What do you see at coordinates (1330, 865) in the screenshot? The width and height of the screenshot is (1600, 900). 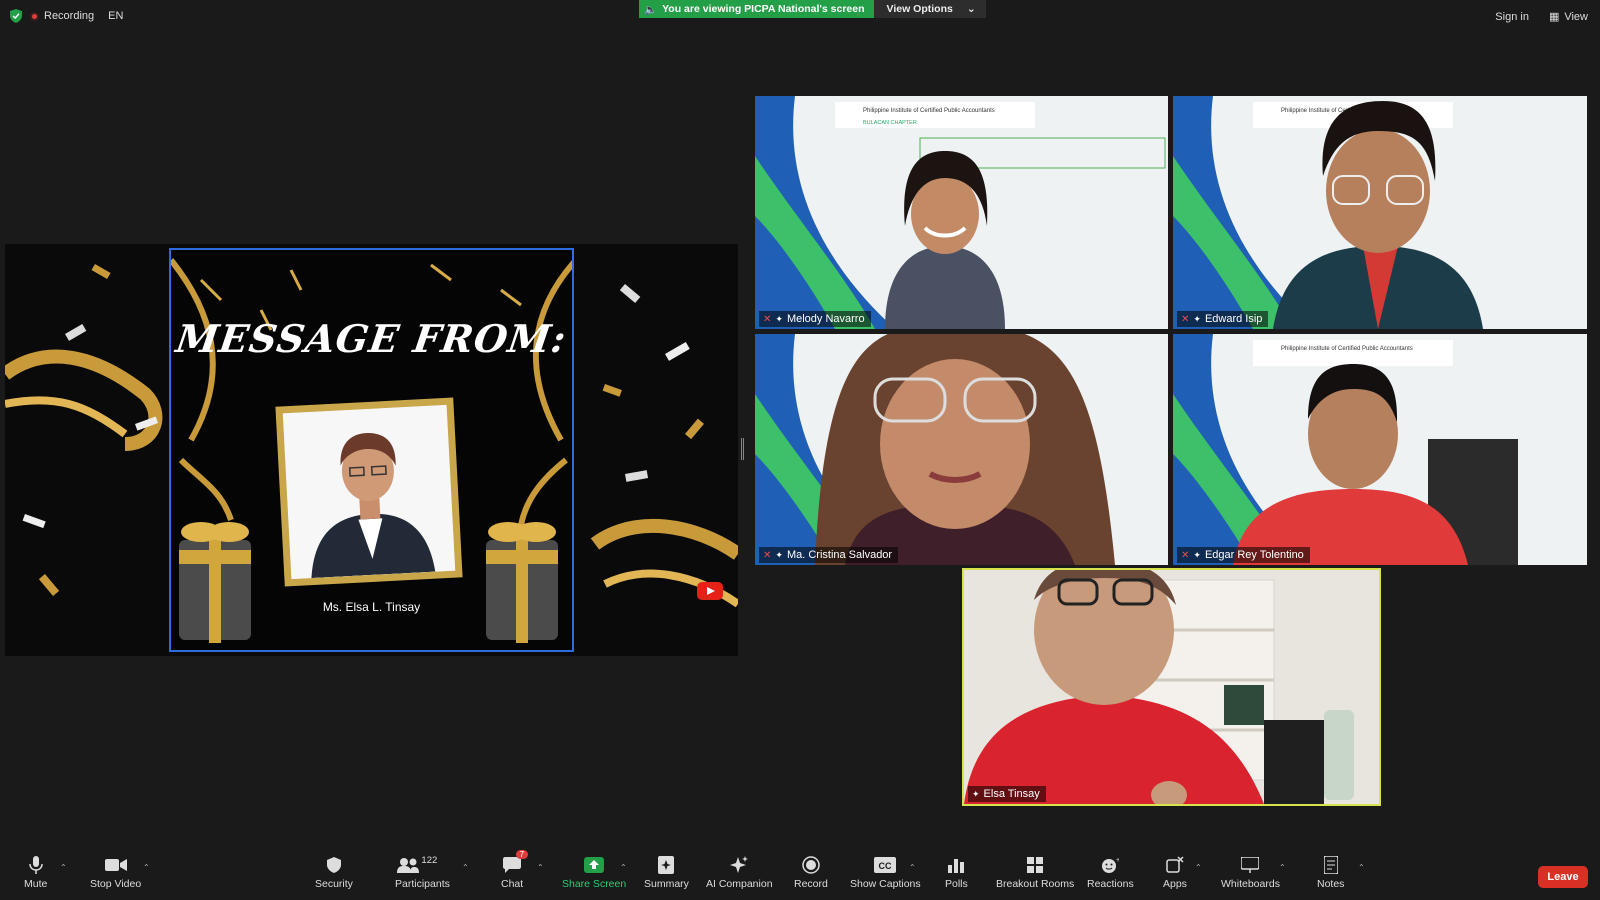 I see `notes-icon` at bounding box center [1330, 865].